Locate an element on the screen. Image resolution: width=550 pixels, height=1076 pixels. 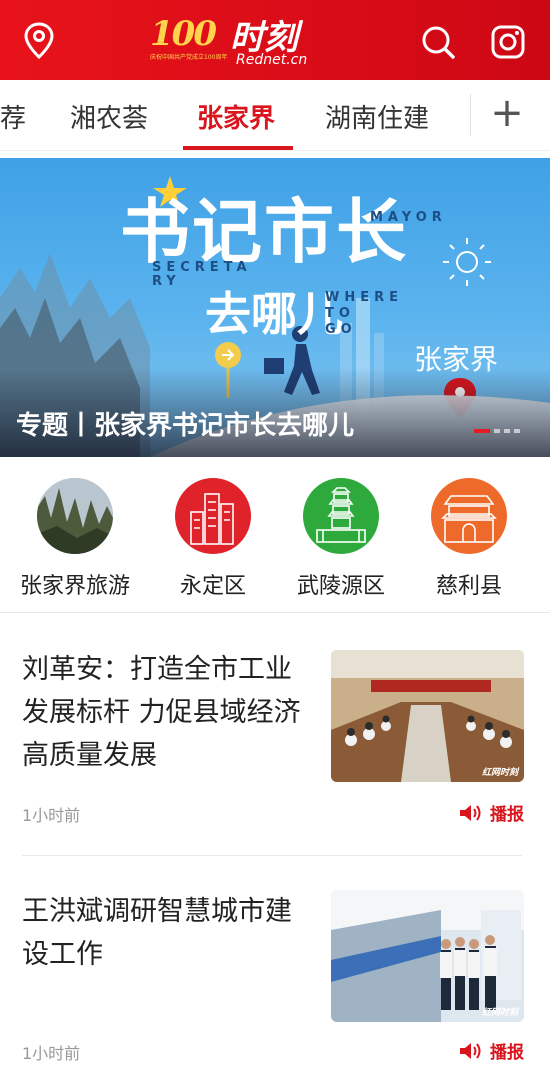
shortcut-cili: 慈利县 is located at coordinates (469, 539).